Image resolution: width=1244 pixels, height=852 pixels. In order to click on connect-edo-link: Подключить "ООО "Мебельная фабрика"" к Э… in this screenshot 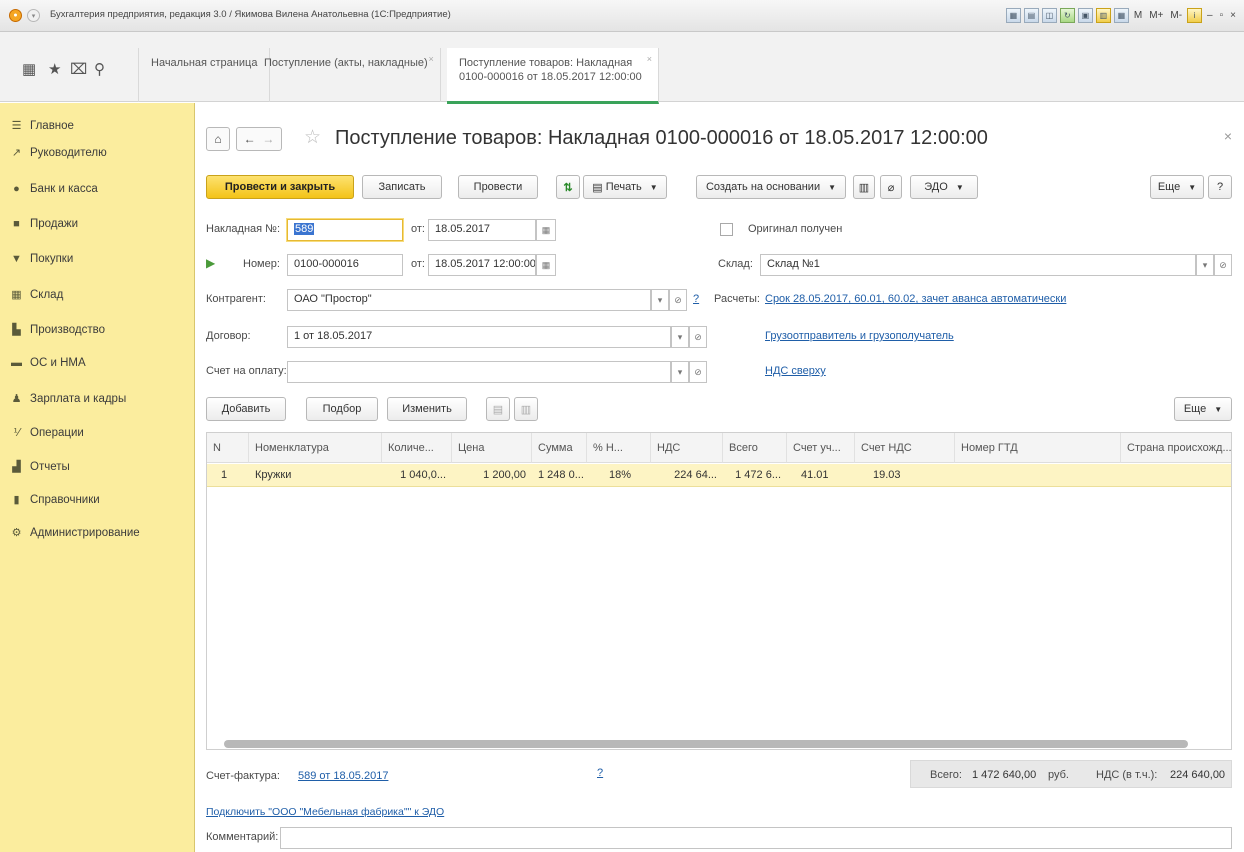, I will do `click(325, 812)`.